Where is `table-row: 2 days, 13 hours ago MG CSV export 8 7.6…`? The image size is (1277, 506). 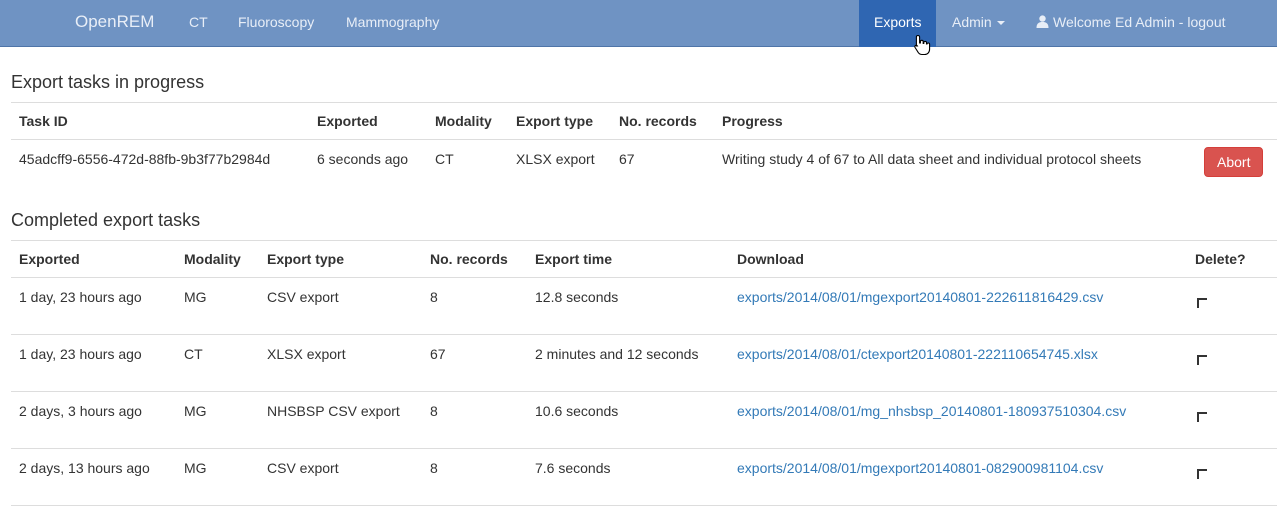 table-row: 2 days, 13 hours ago MG CSV export 8 7.6… is located at coordinates (644, 477).